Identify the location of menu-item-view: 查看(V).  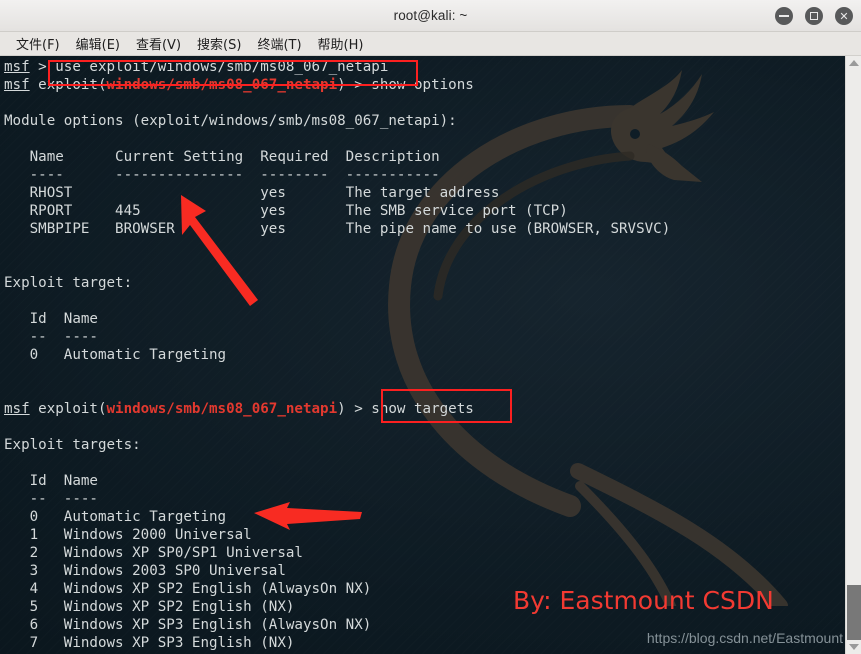
(158, 43).